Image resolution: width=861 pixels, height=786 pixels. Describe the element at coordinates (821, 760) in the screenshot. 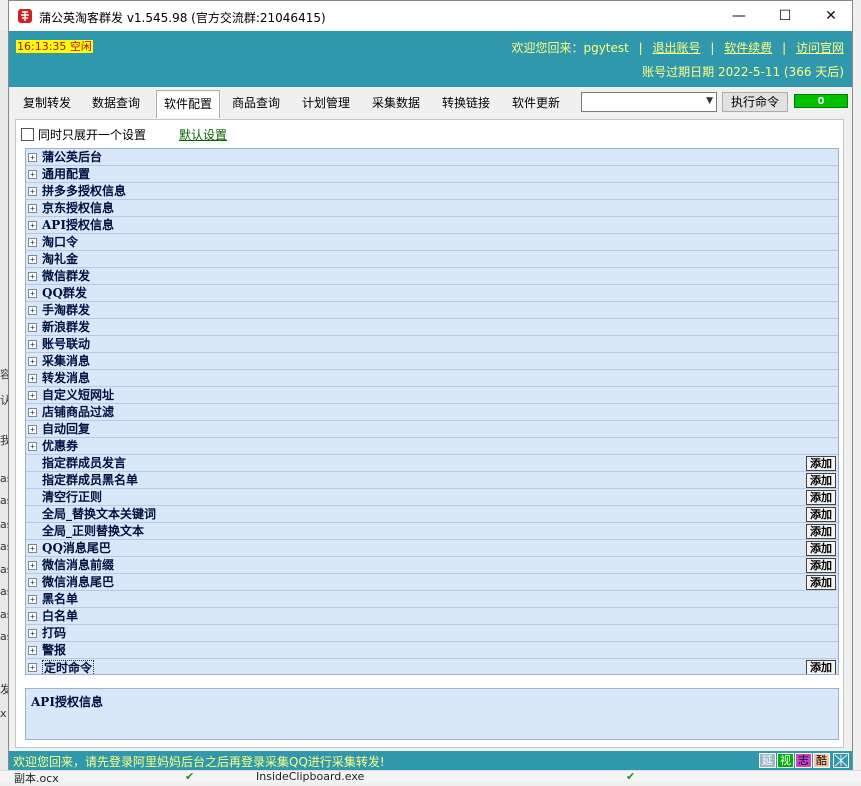

I see `status-badge: 酷` at that location.